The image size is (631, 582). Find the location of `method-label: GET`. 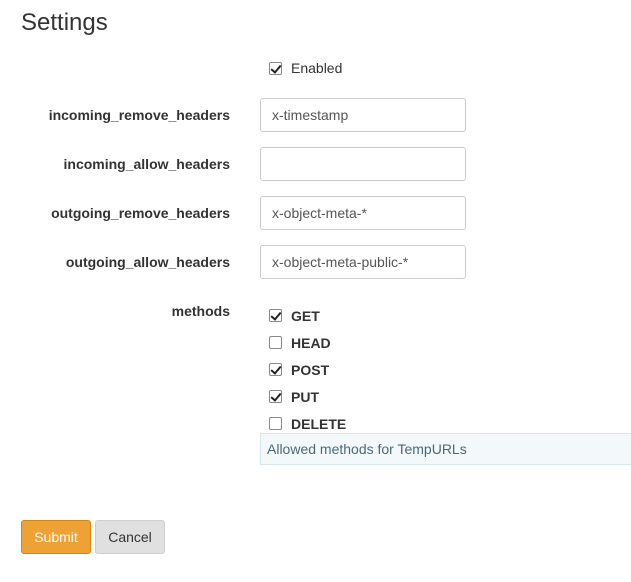

method-label: GET is located at coordinates (305, 315).